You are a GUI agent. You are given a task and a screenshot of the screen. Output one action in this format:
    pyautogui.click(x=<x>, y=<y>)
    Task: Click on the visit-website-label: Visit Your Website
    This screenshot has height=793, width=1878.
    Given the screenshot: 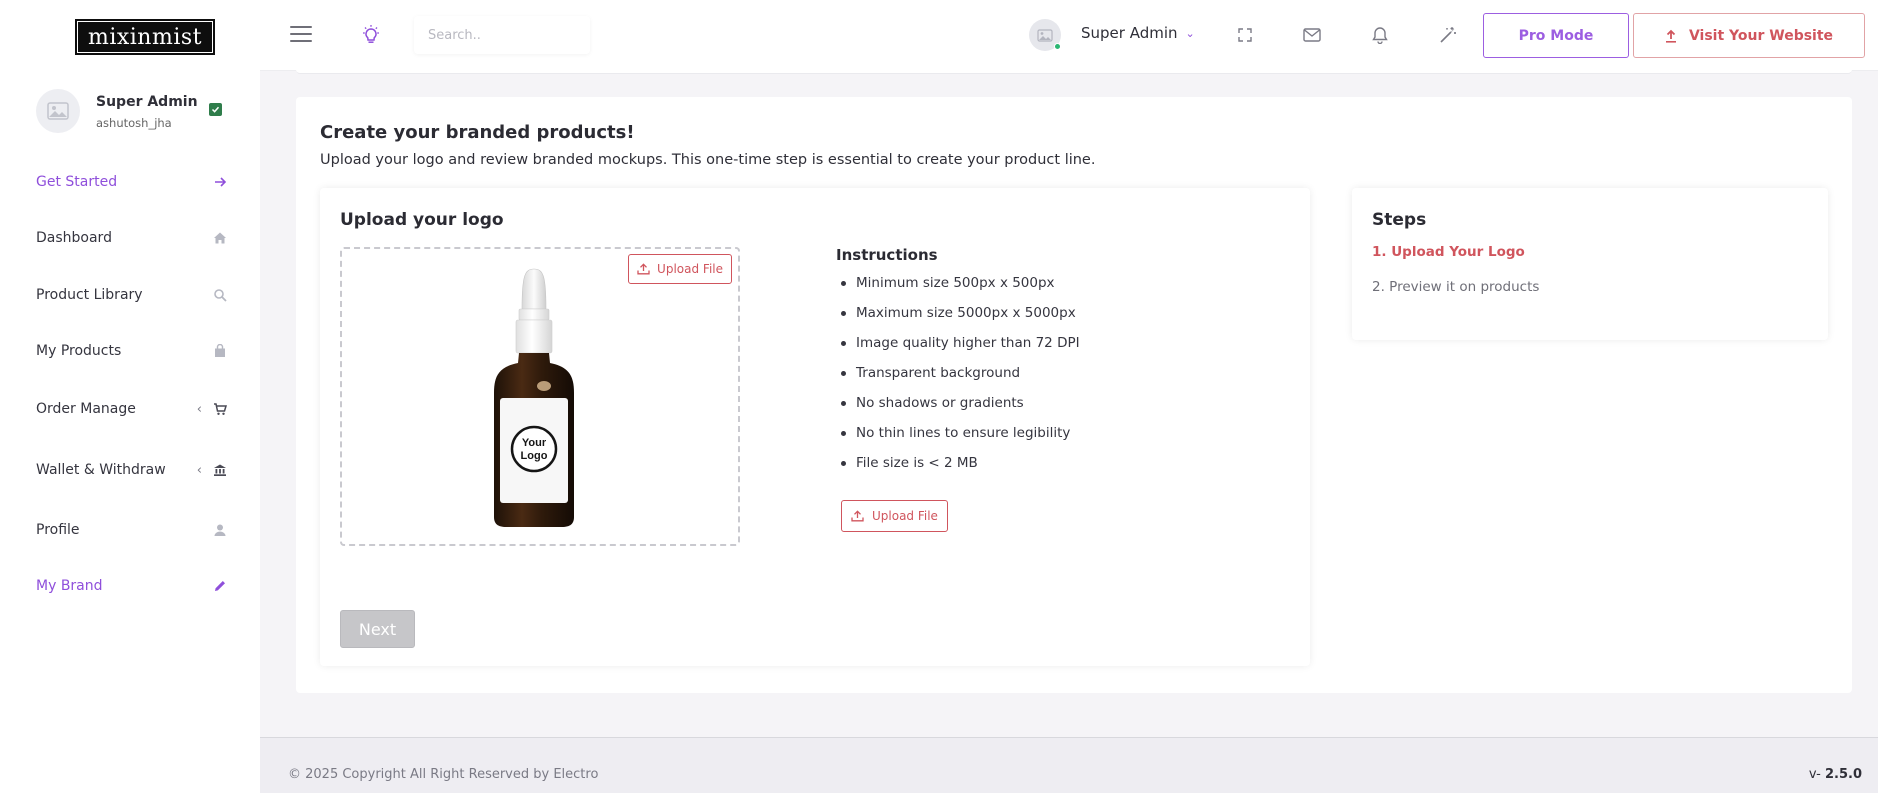 What is the action you would take?
    pyautogui.click(x=1761, y=35)
    